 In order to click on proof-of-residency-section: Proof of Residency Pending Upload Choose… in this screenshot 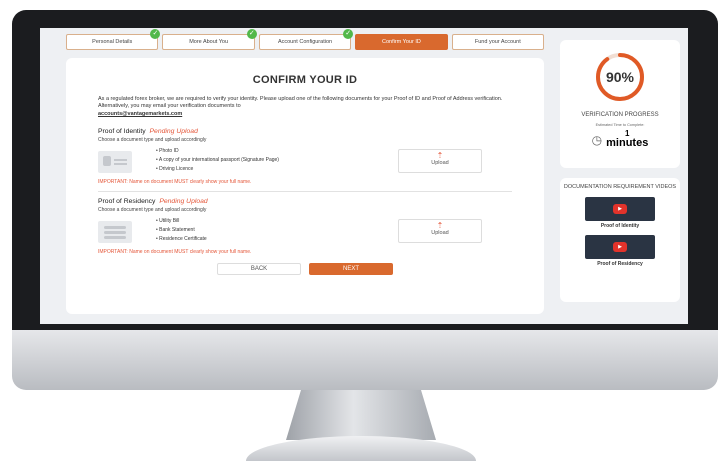, I will do `click(305, 226)`.